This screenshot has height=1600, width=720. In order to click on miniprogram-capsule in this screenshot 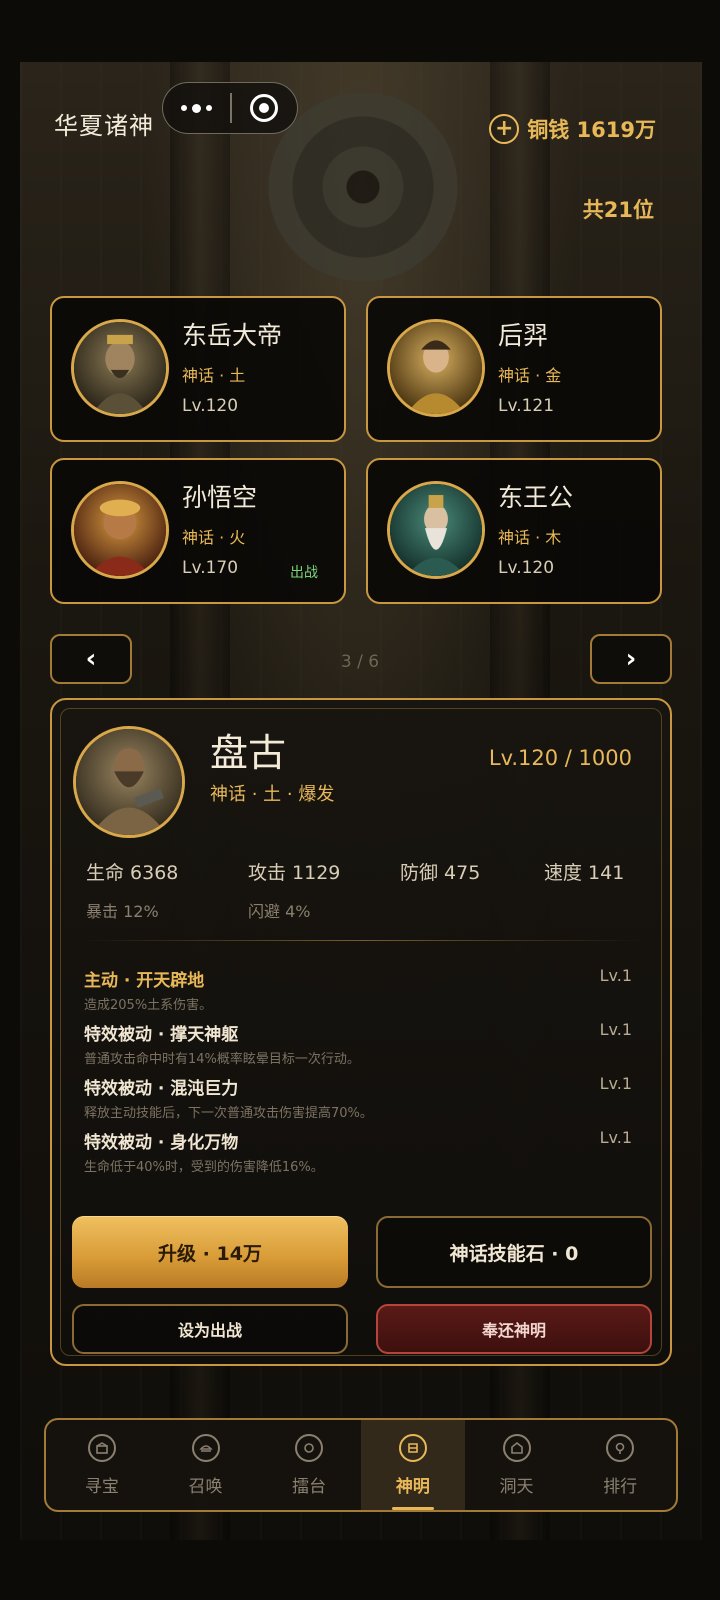, I will do `click(230, 108)`.